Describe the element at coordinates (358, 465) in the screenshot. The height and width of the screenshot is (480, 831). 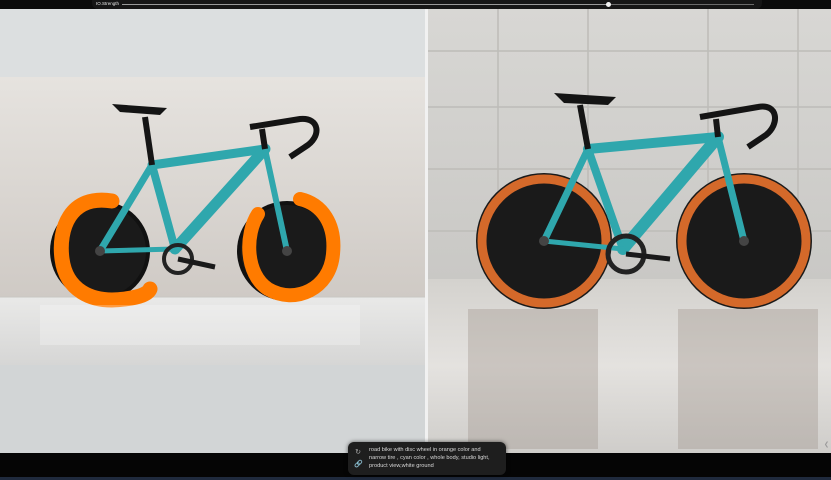
I see `link-icon: 🔗` at that location.